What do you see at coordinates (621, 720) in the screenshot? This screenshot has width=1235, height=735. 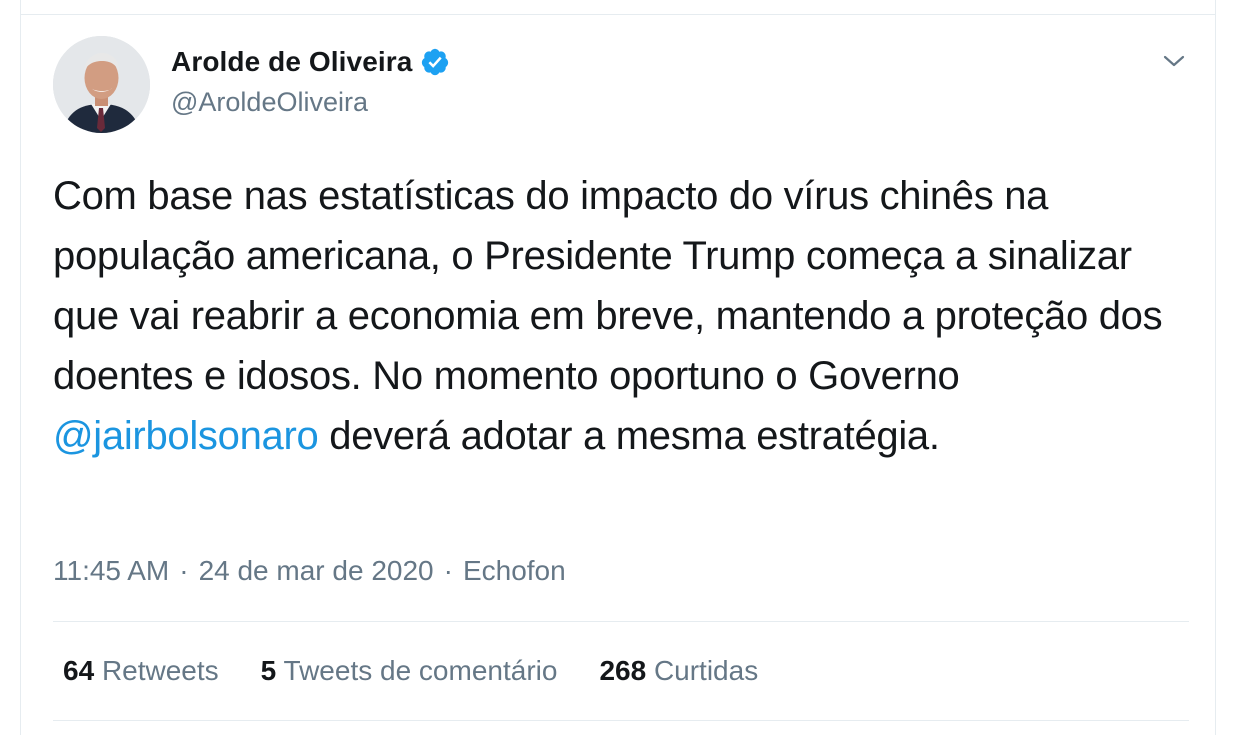 I see `stats-bottom-divider` at bounding box center [621, 720].